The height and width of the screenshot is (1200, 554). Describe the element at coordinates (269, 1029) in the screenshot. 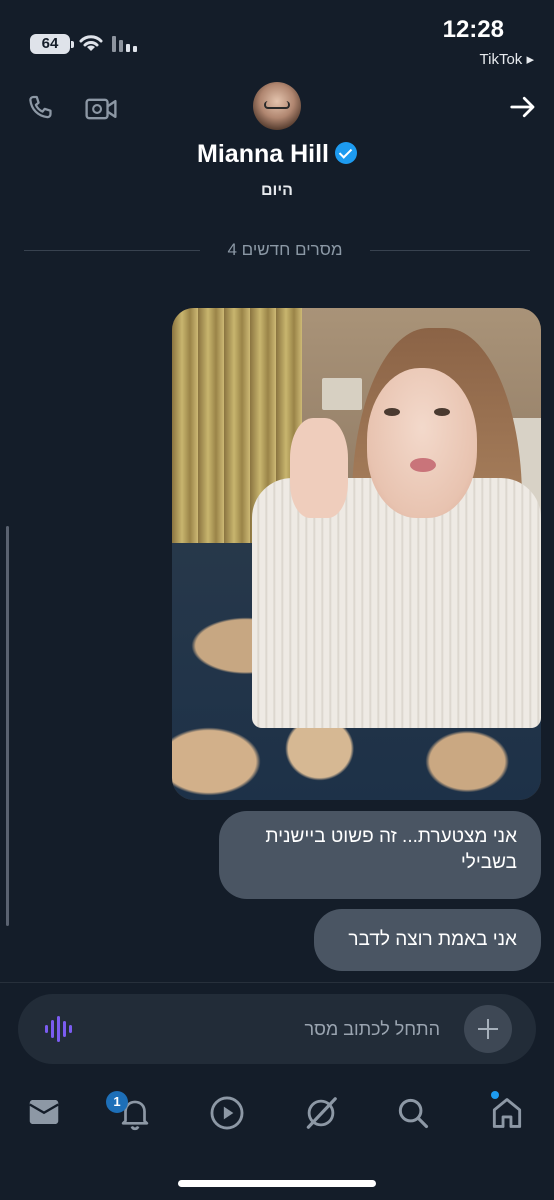

I see `message-input` at that location.